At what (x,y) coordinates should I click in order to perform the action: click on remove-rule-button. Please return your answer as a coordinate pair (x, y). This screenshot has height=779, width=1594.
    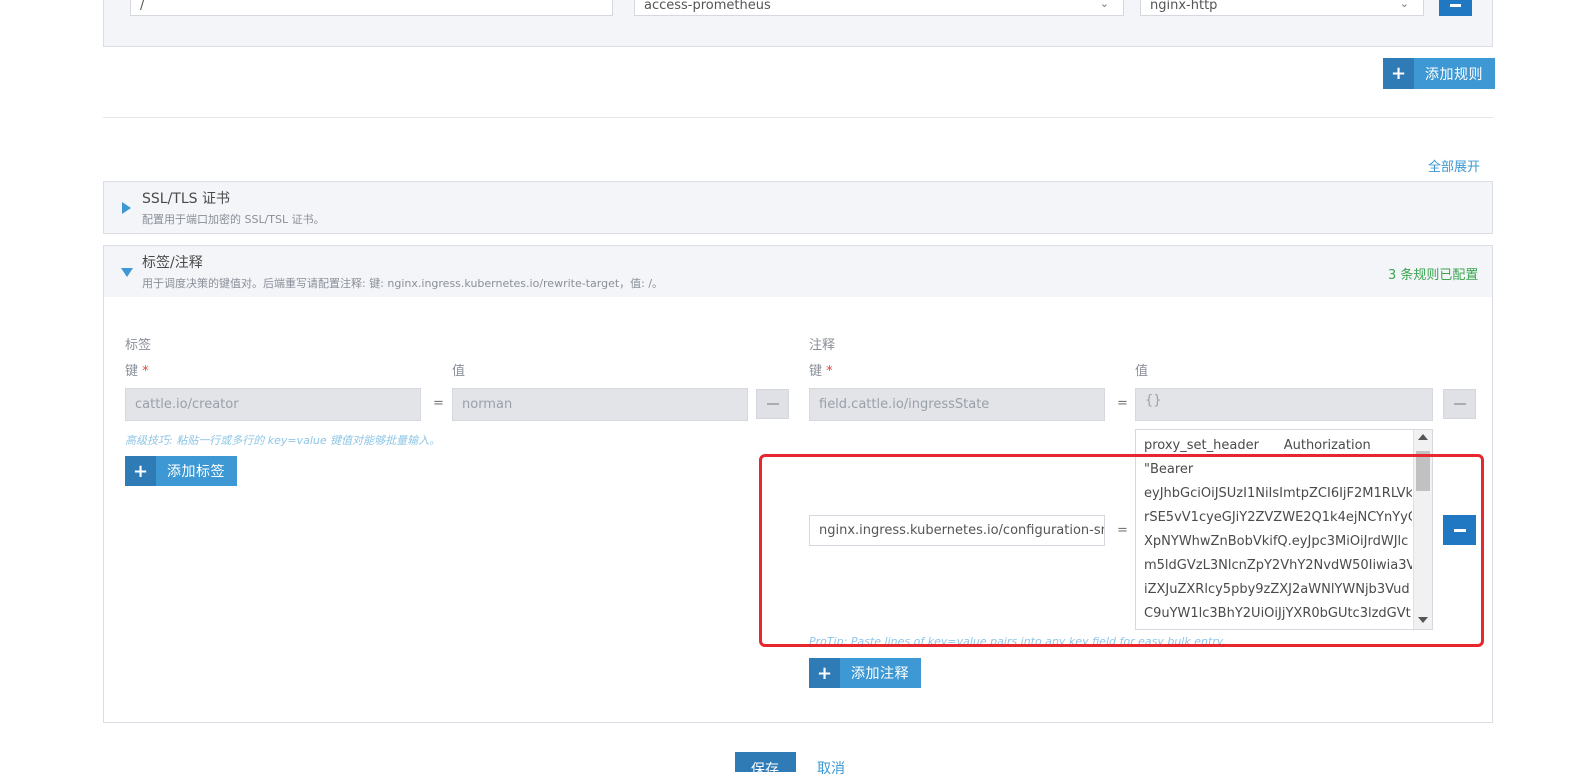
    Looking at the image, I should click on (1455, 8).